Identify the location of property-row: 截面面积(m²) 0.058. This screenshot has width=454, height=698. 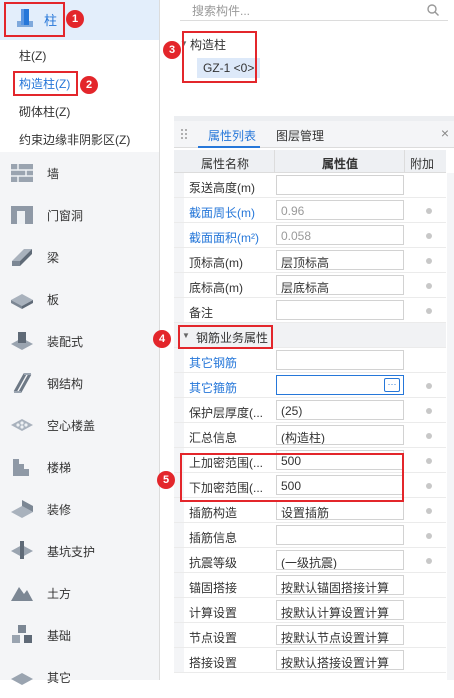
(310, 235).